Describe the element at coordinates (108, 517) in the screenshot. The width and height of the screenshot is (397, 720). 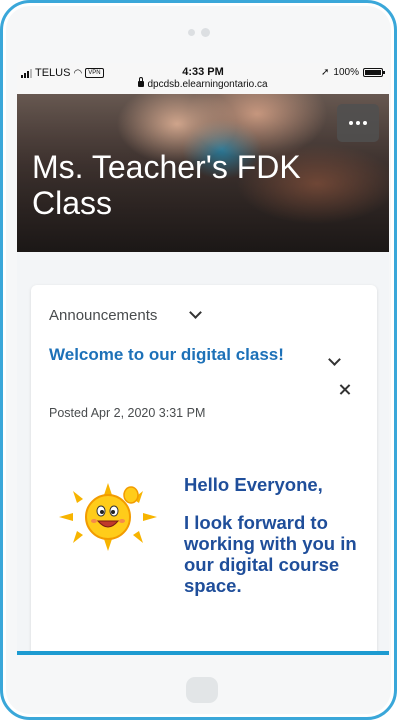
I see `sun-image` at that location.